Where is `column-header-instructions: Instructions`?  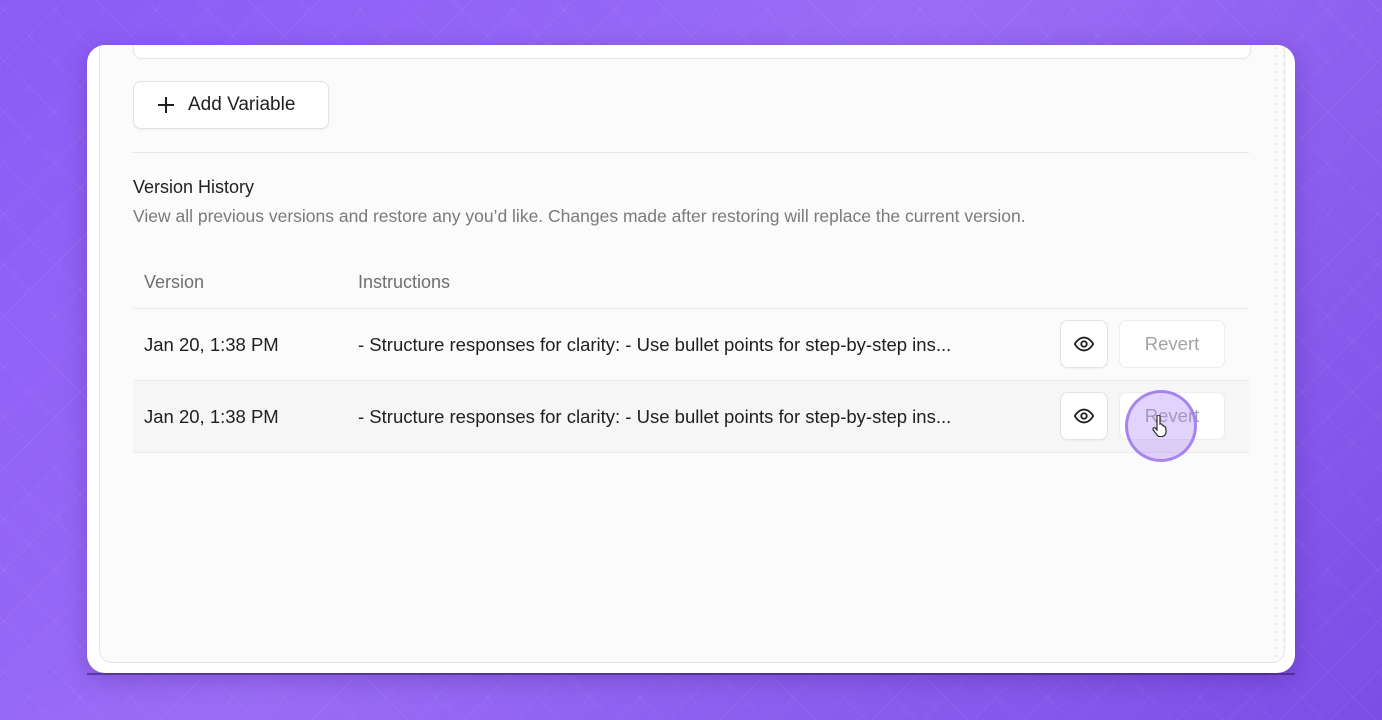
column-header-instructions: Instructions is located at coordinates (404, 281).